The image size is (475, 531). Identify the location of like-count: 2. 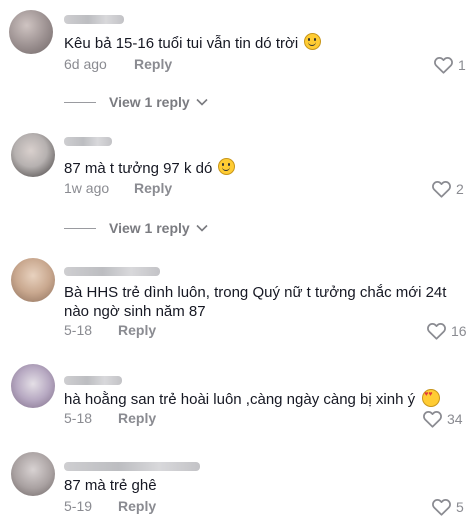
(460, 188).